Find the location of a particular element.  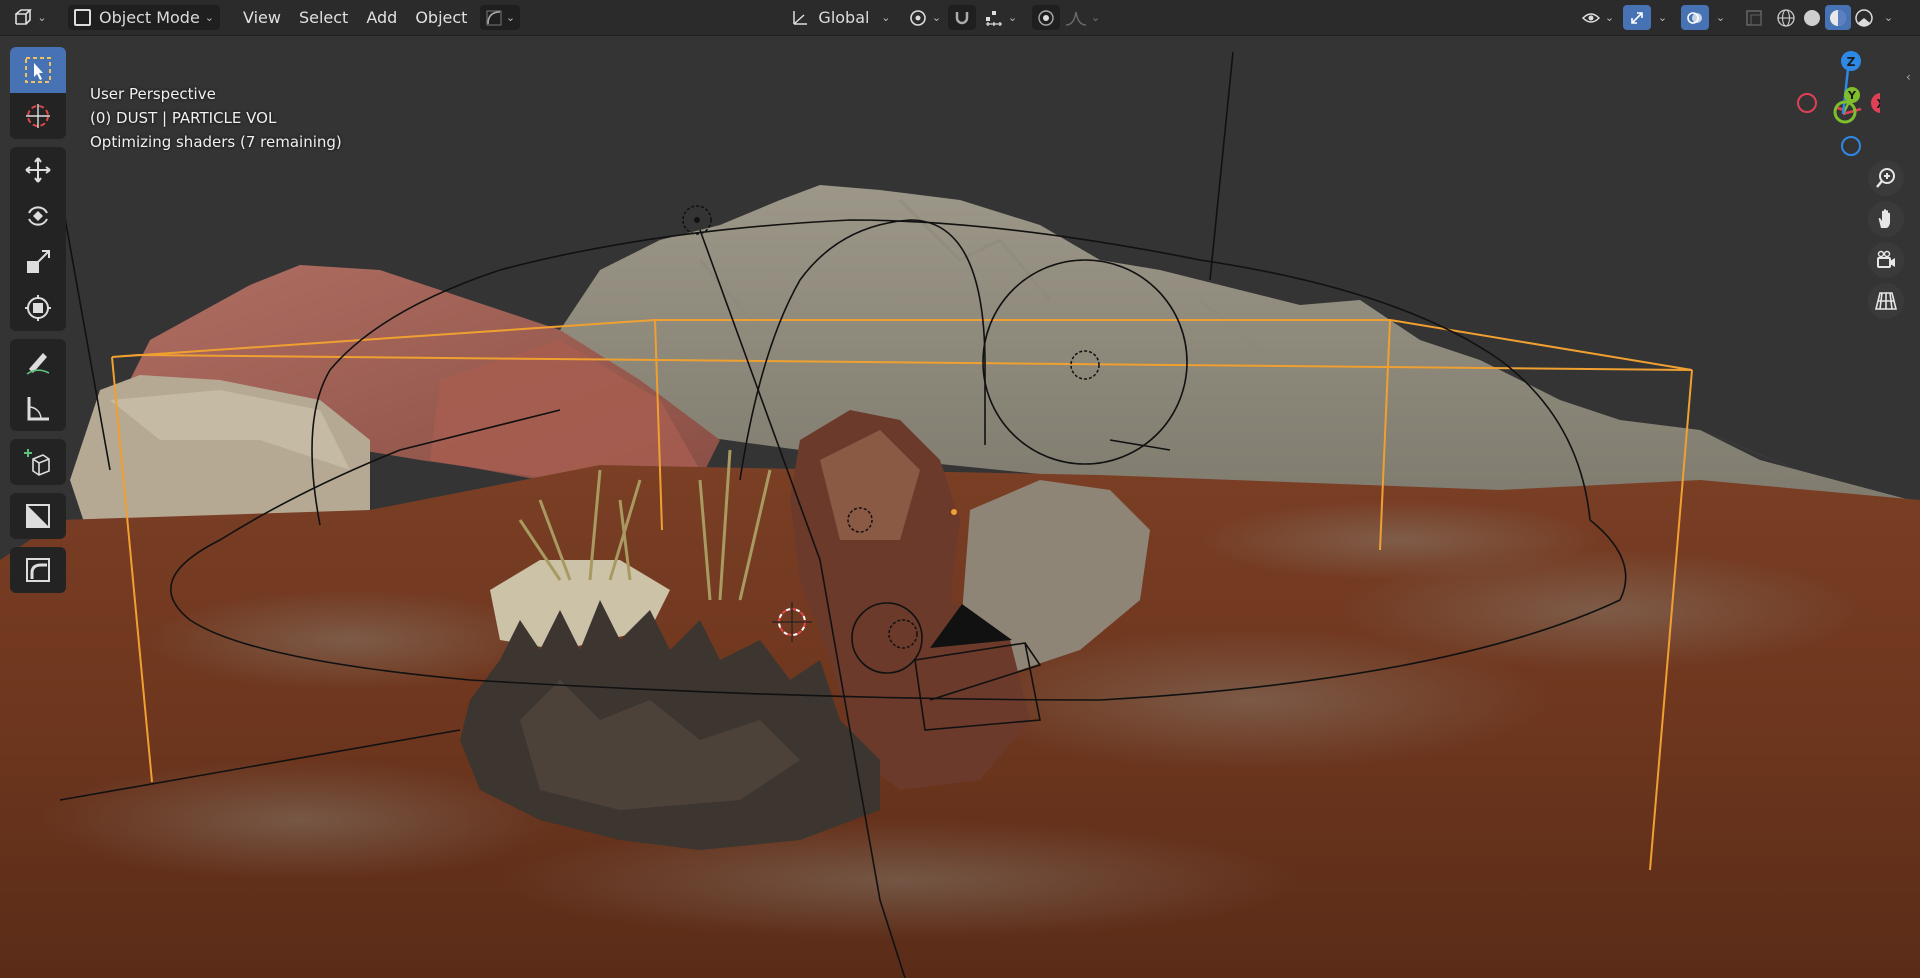

camera-icon is located at coordinates (1886, 259).